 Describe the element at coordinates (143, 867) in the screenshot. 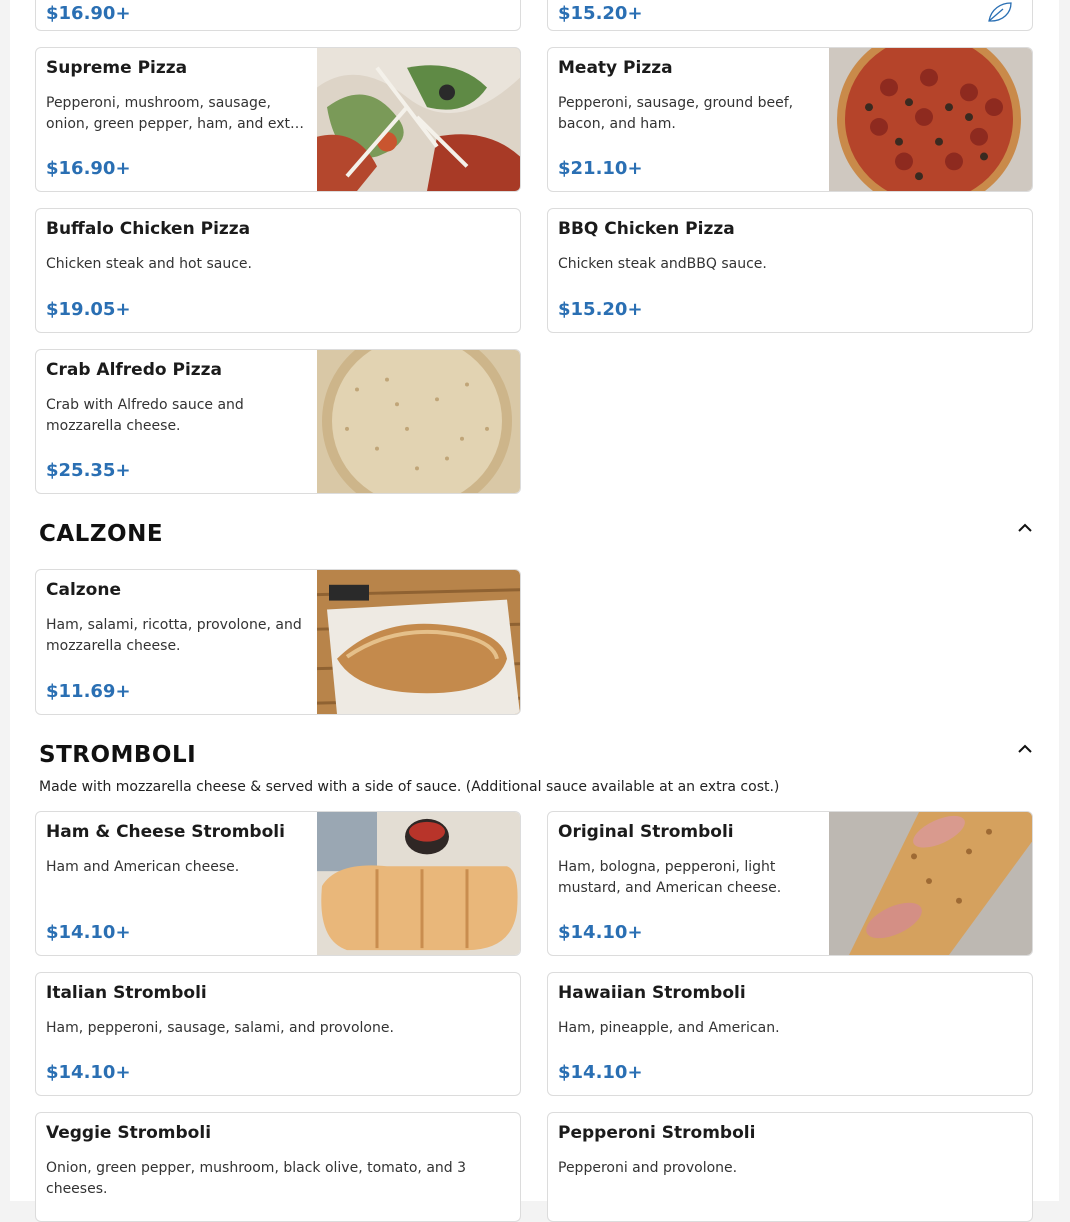

I see `item-description: Ham and American cheese.` at that location.